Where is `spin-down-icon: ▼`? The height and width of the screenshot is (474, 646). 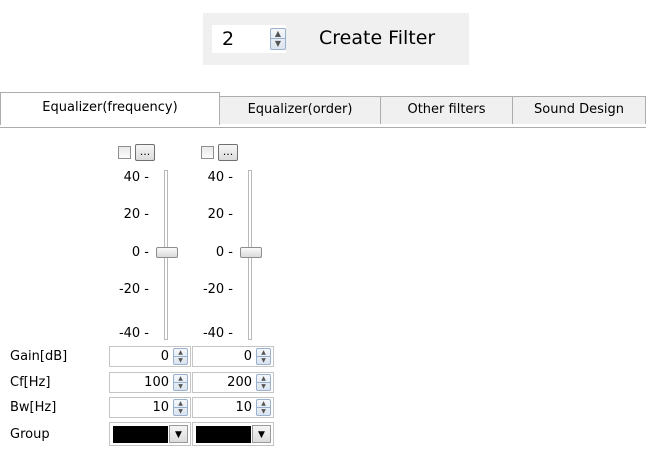 spin-down-icon: ▼ is located at coordinates (278, 44).